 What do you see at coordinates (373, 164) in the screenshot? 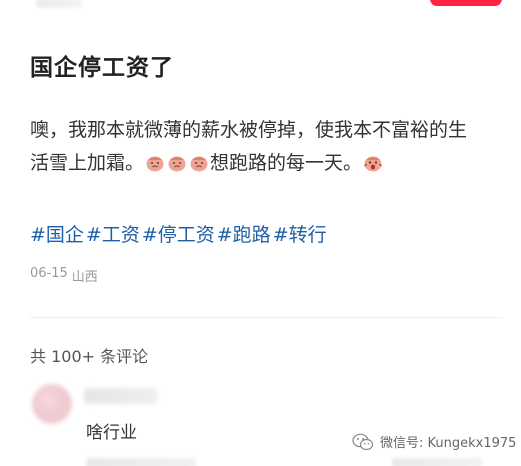
I see `screaming-face-icon` at bounding box center [373, 164].